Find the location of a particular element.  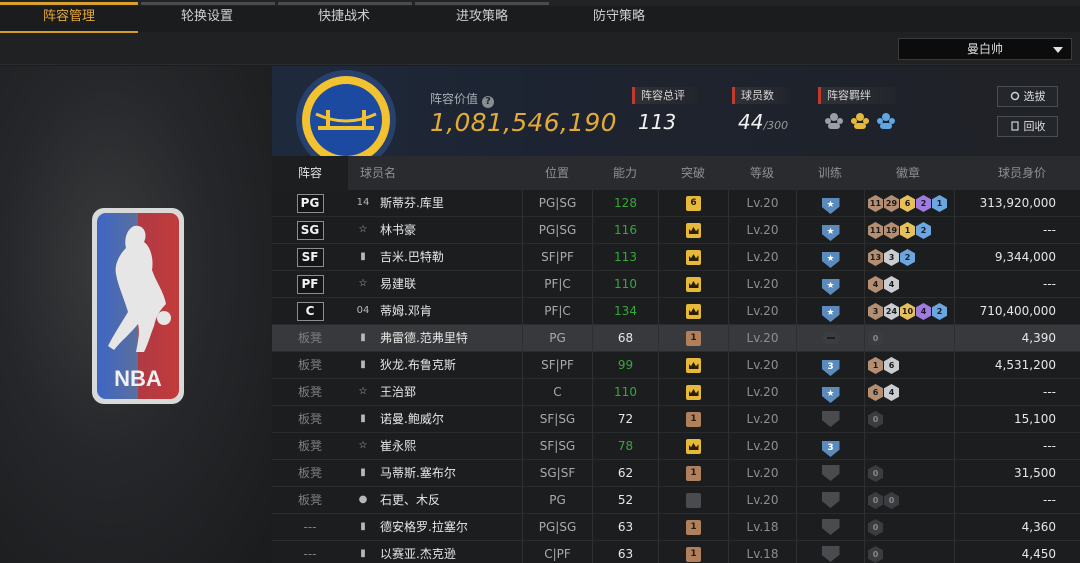

table-row: 板凳 ☆ 王治郅 C 110 Lv.20 ★ 6 4 --- is located at coordinates (676, 392).